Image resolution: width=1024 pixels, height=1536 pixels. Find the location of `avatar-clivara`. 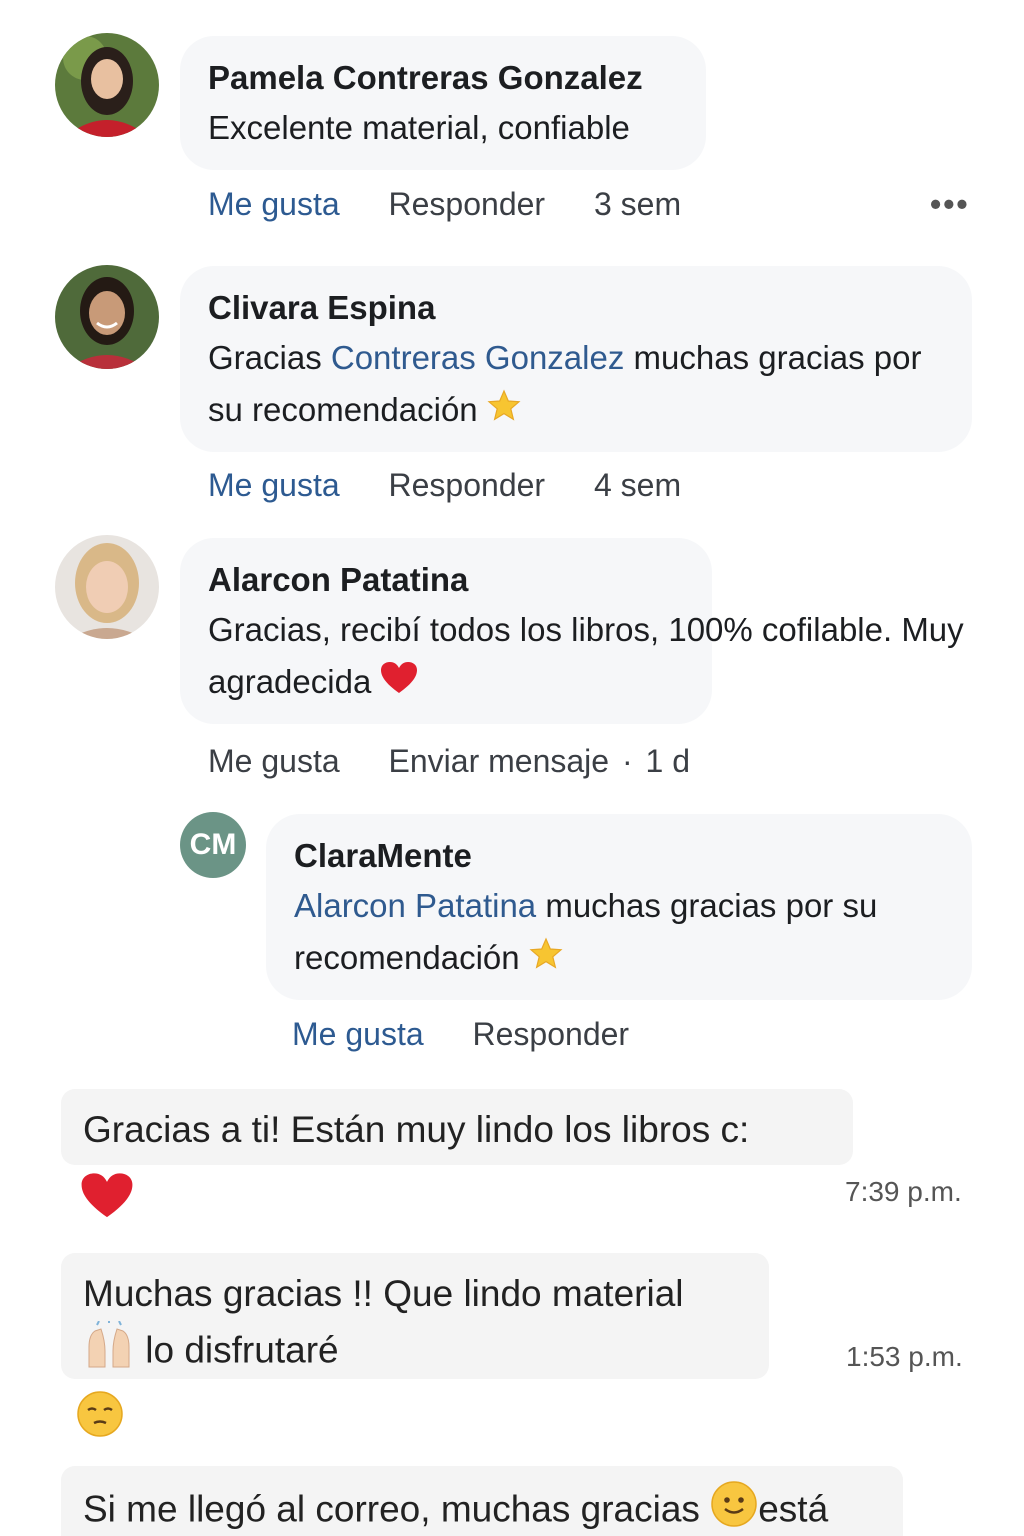

avatar-clivara is located at coordinates (107, 317).